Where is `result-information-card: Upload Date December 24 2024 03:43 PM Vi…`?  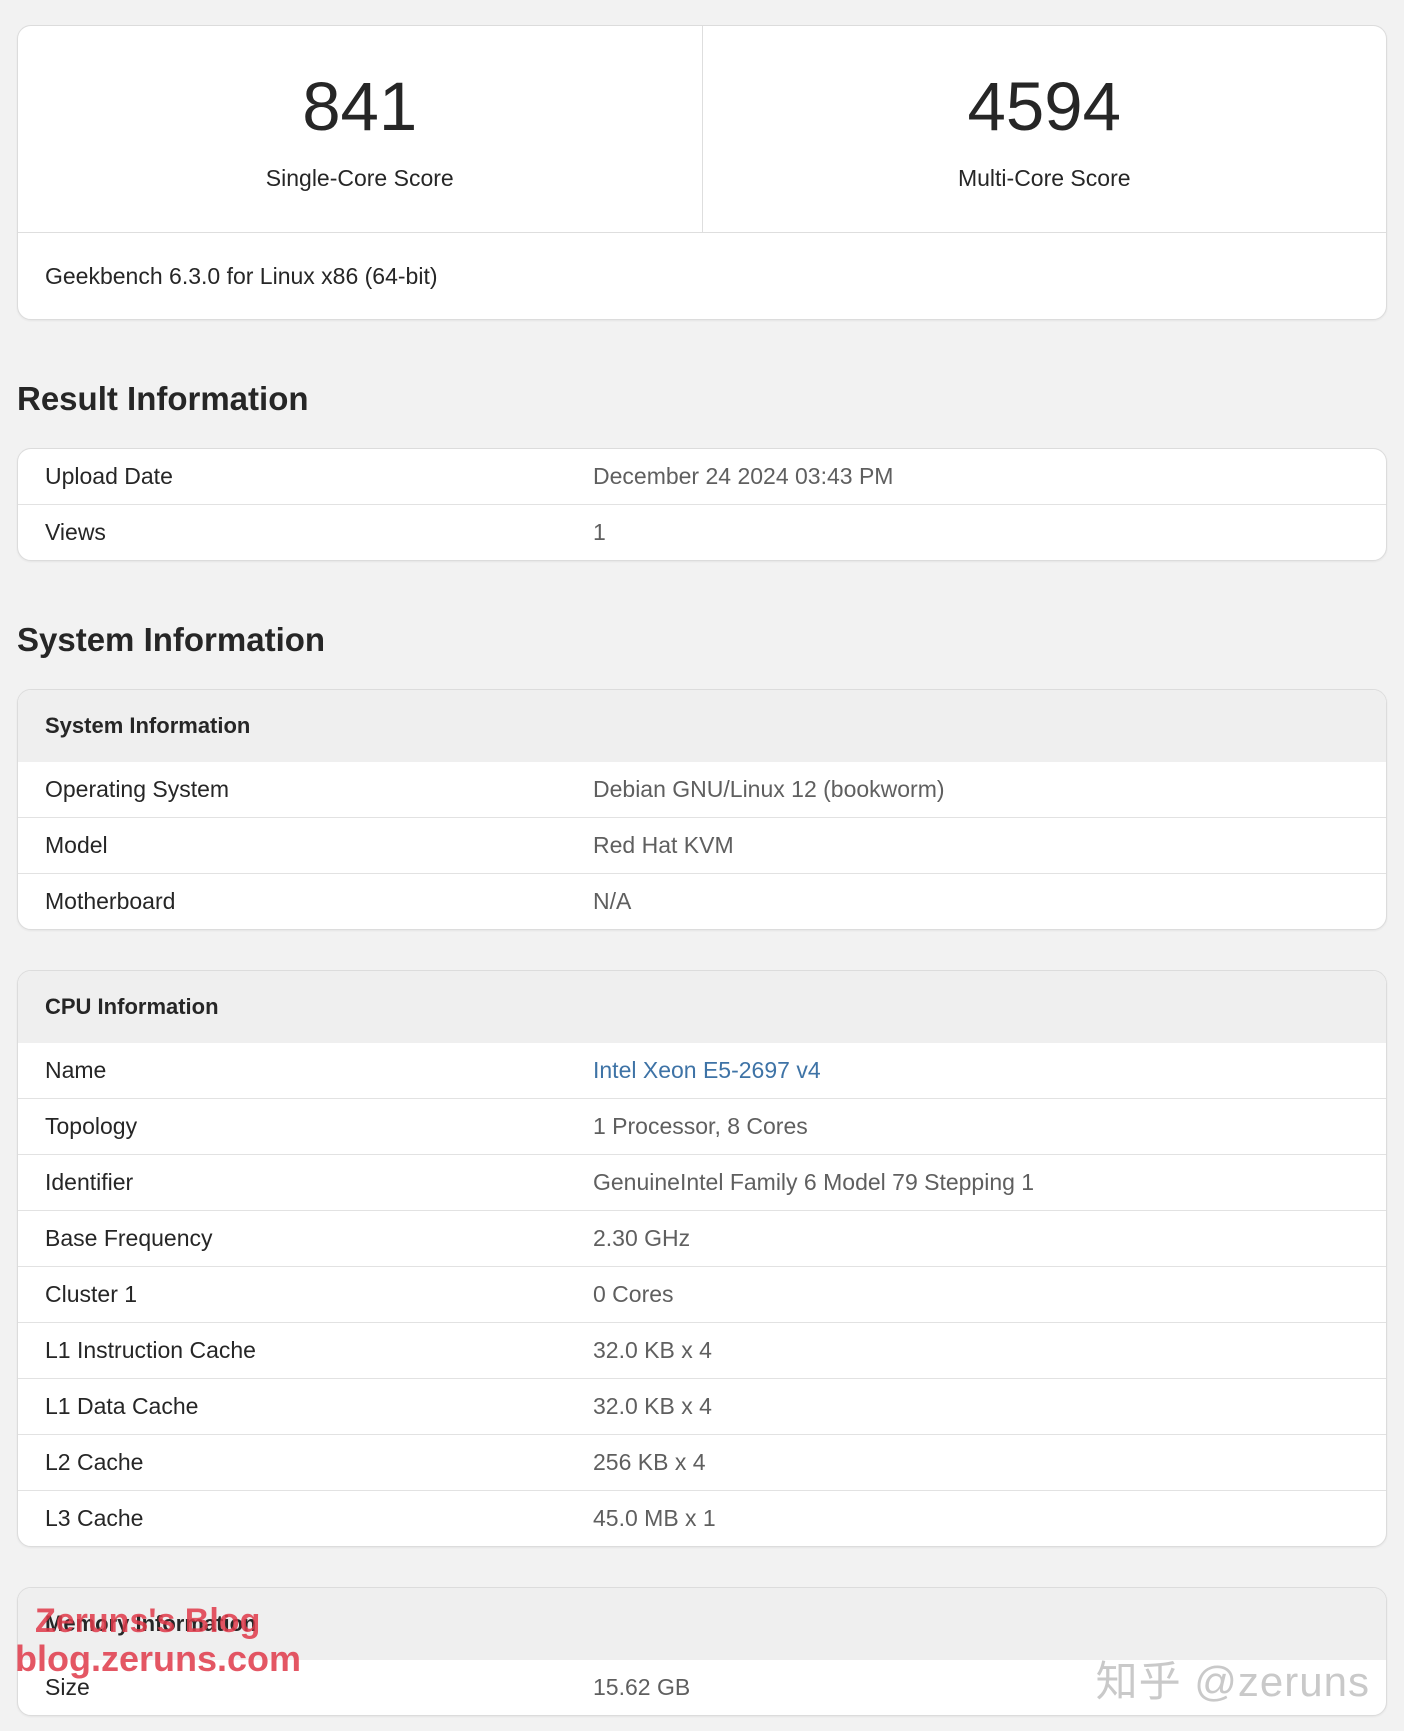 result-information-card: Upload Date December 24 2024 03:43 PM Vi… is located at coordinates (702, 504).